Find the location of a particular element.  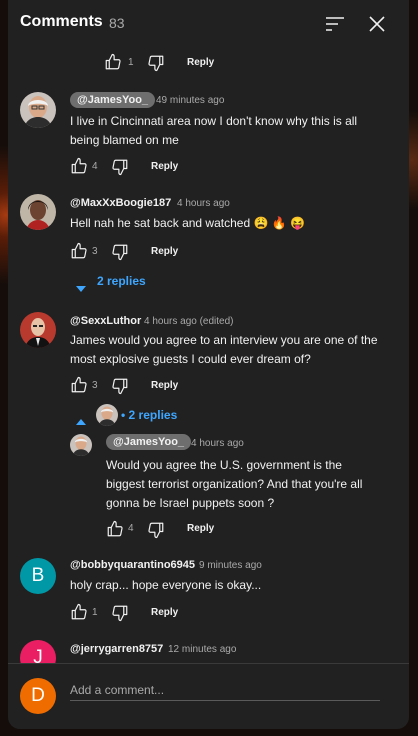

add-comment-input is located at coordinates (225, 690).